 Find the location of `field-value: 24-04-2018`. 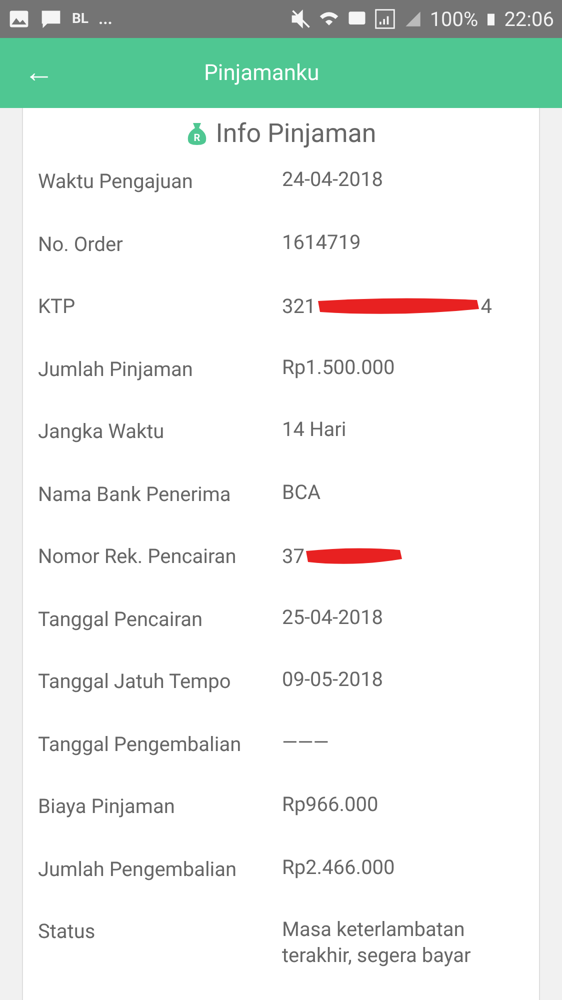

field-value: 24-04-2018 is located at coordinates (333, 179).